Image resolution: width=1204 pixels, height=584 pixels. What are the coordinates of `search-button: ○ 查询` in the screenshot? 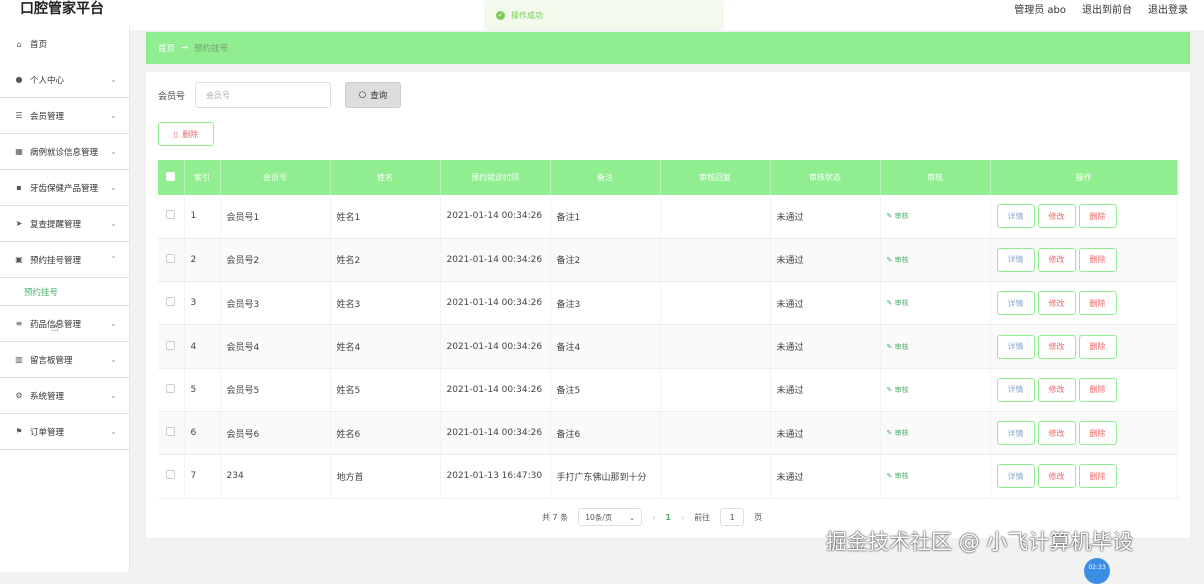 It's located at (373, 95).